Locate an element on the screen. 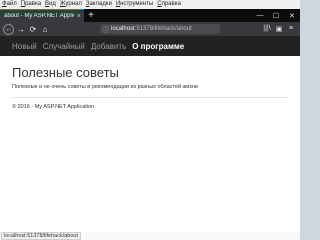 This screenshot has height=240, width=320. divider is located at coordinates (150, 97).